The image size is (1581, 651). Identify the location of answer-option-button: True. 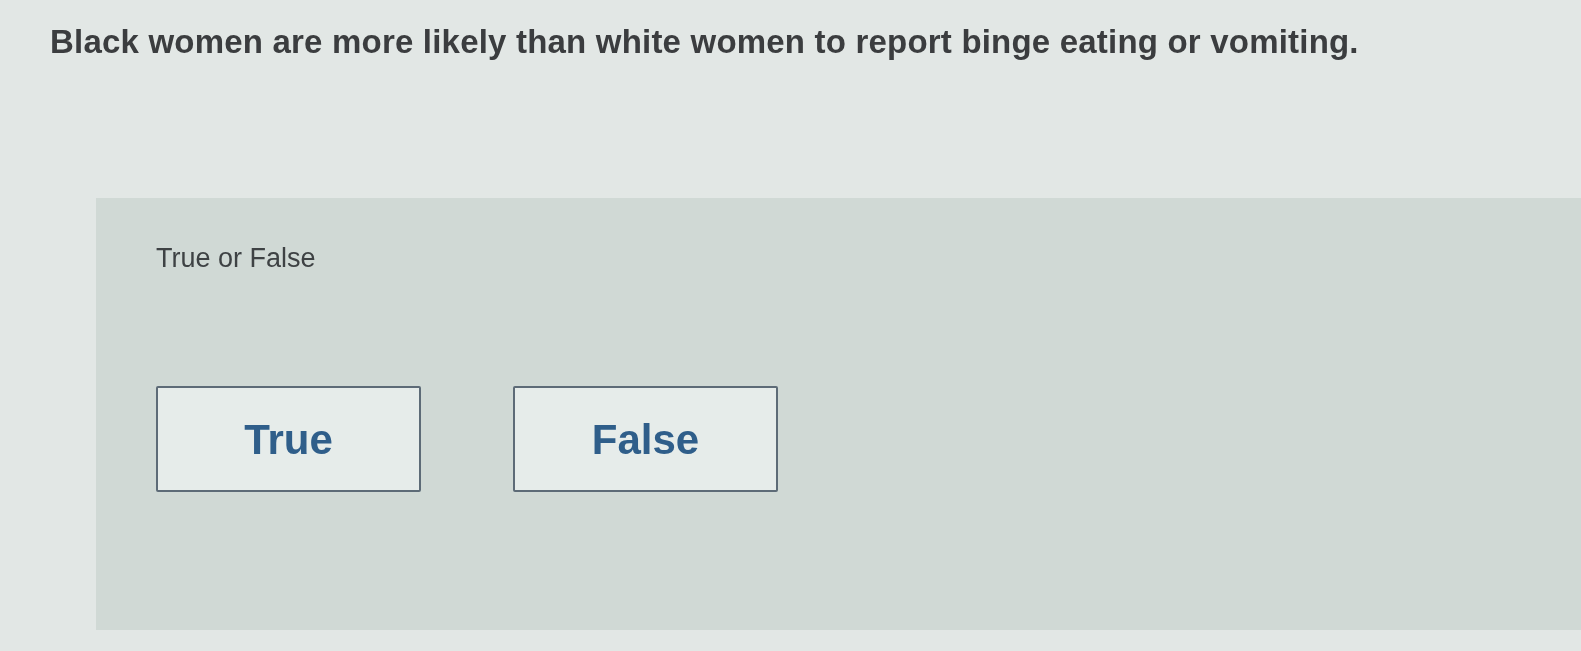
(288, 439).